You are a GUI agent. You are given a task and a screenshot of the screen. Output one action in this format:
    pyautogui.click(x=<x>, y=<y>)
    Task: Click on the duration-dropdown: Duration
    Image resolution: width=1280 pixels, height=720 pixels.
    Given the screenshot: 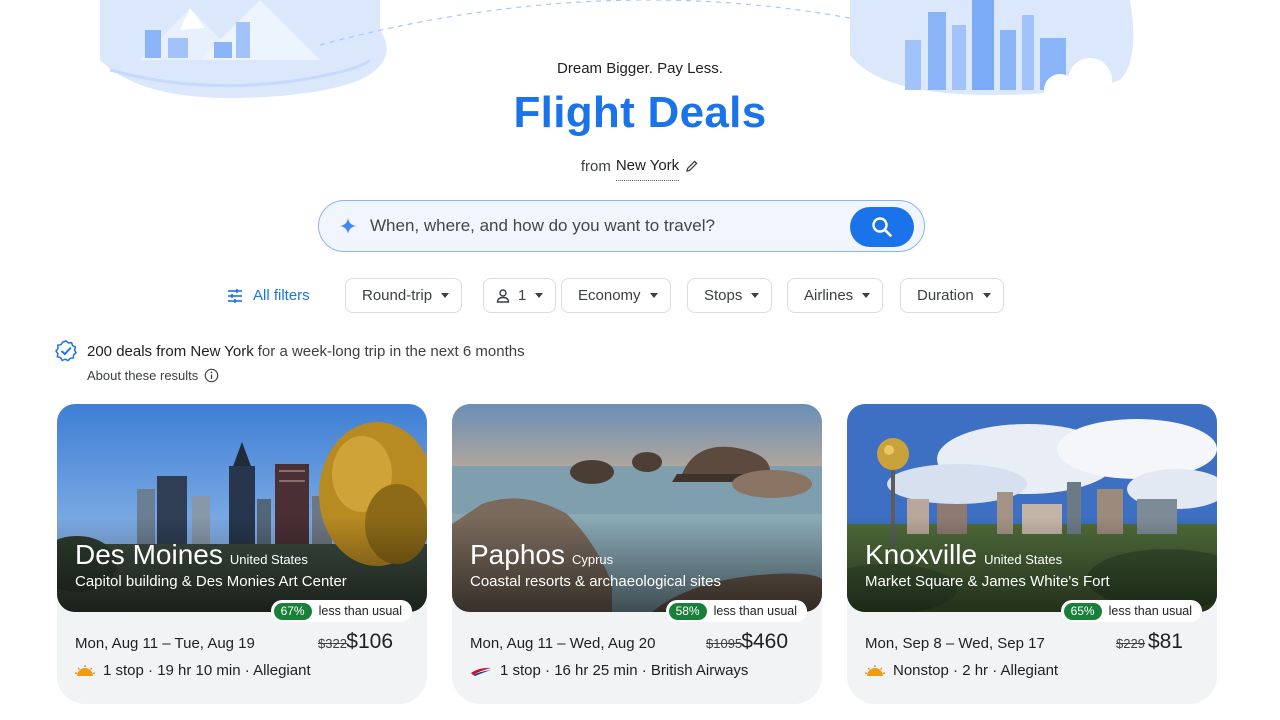 What is the action you would take?
    pyautogui.click(x=952, y=295)
    